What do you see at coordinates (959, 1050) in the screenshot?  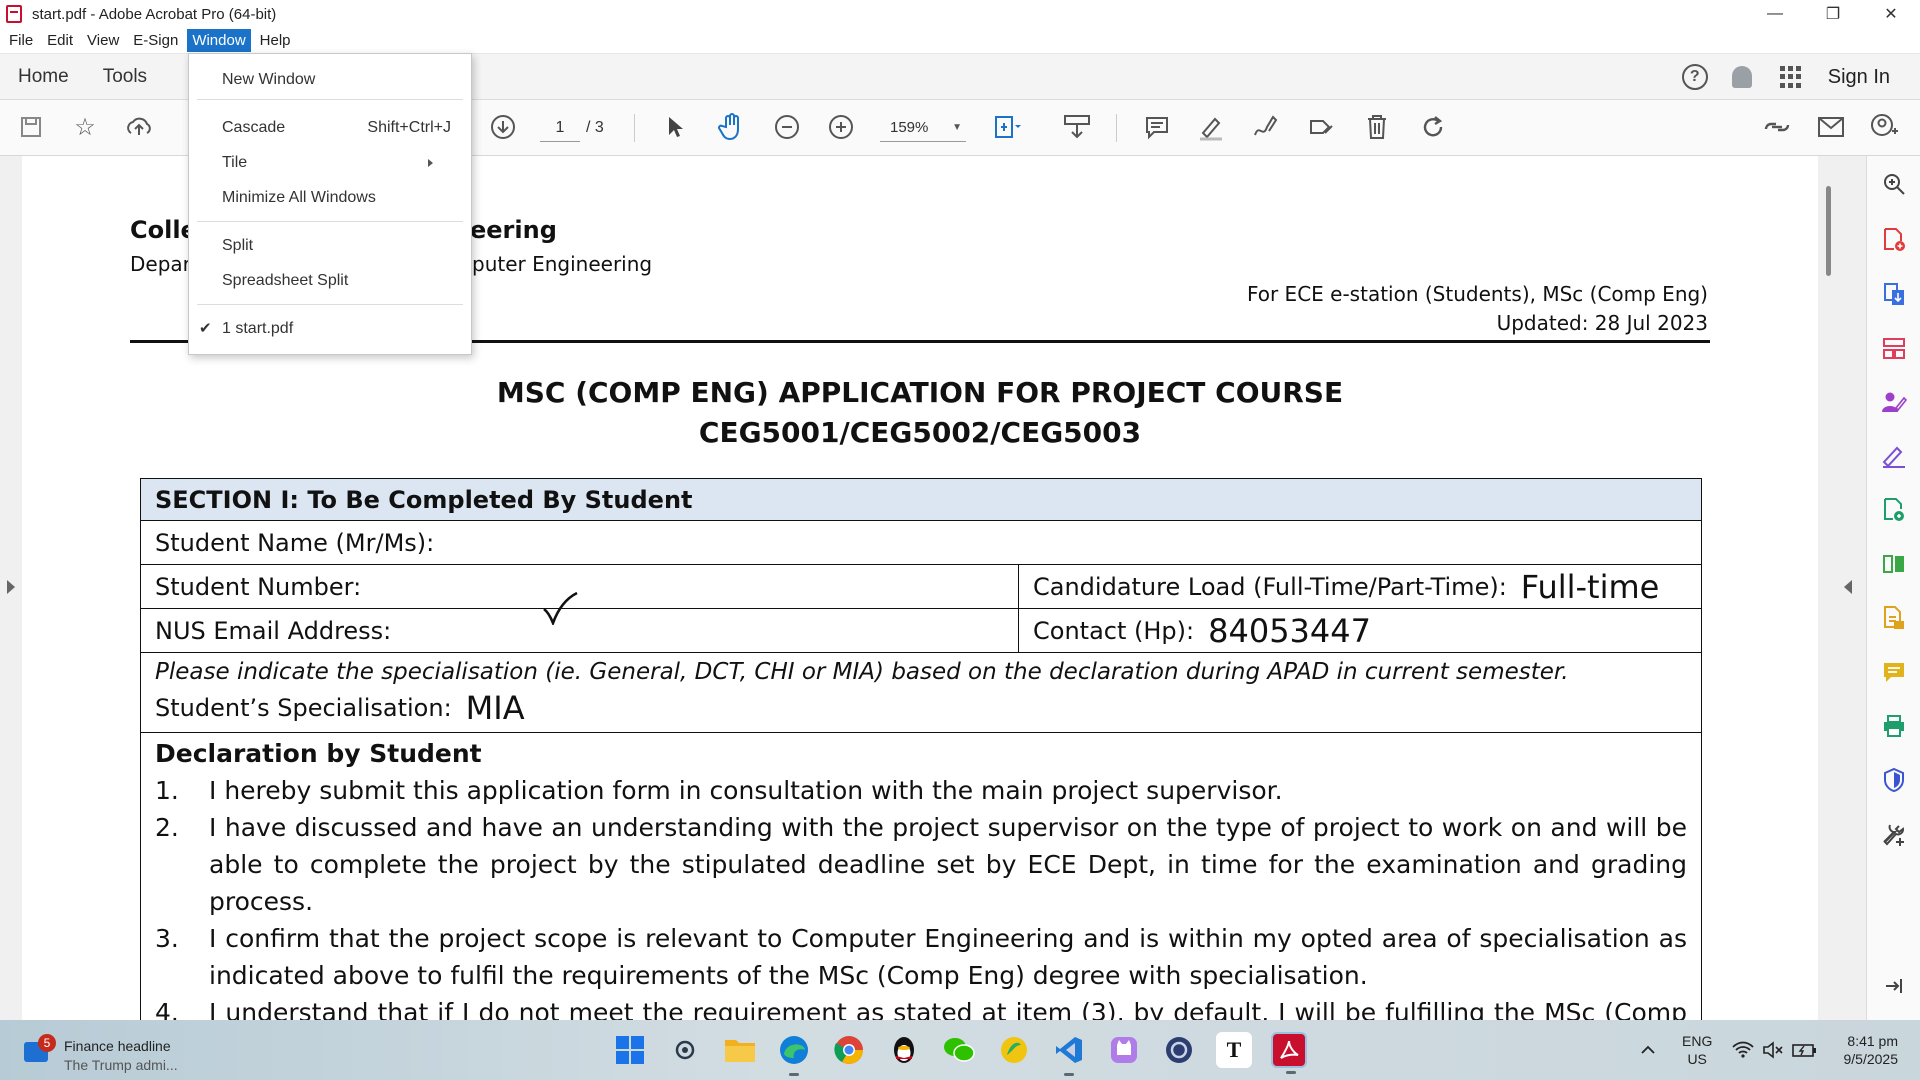 I see `wechat-icon` at bounding box center [959, 1050].